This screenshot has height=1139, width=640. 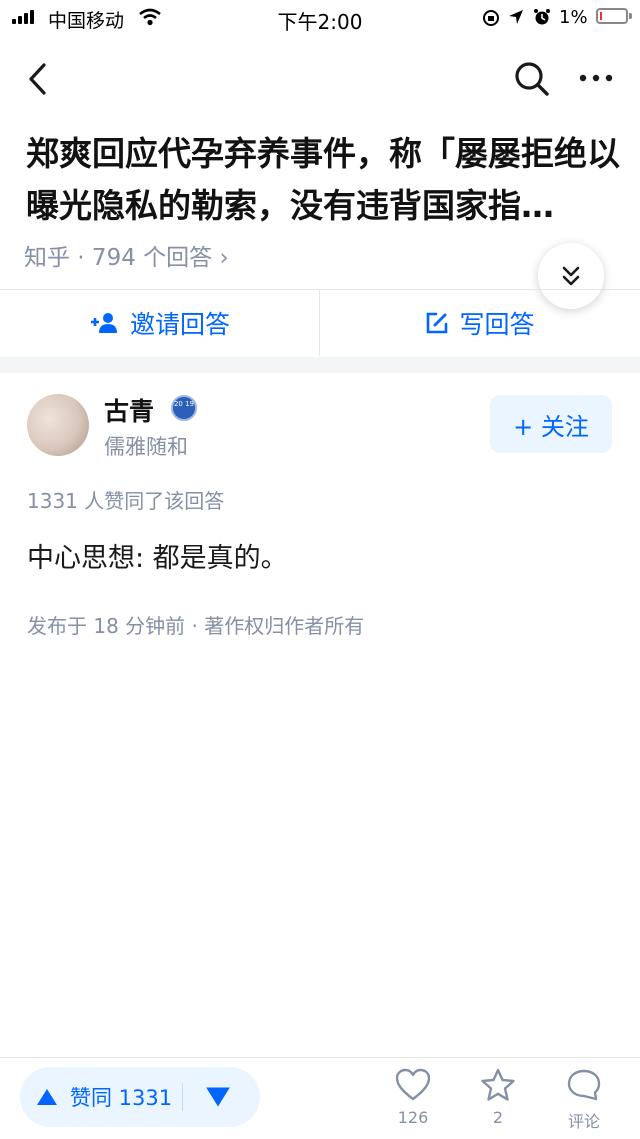 What do you see at coordinates (103, 323) in the screenshot?
I see `add-user-icon` at bounding box center [103, 323].